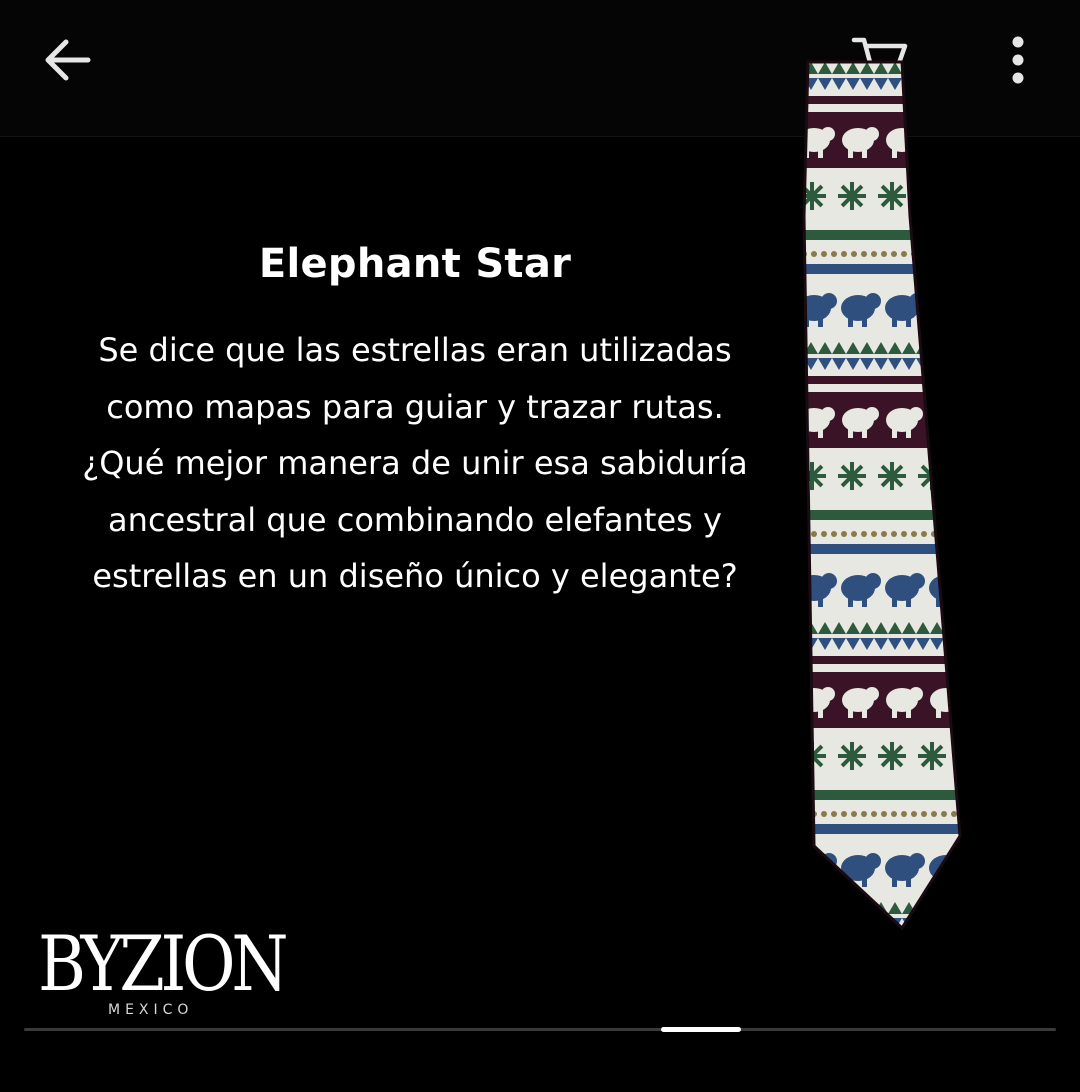 This screenshot has width=1080, height=1092. I want to click on product-title: Elephant Star, so click(415, 264).